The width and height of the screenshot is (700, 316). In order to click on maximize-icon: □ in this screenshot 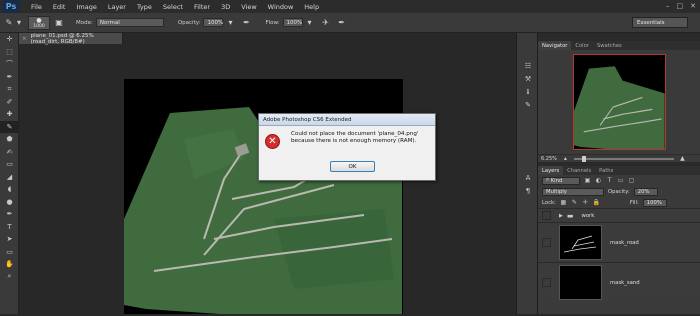, I will do `click(680, 6)`.